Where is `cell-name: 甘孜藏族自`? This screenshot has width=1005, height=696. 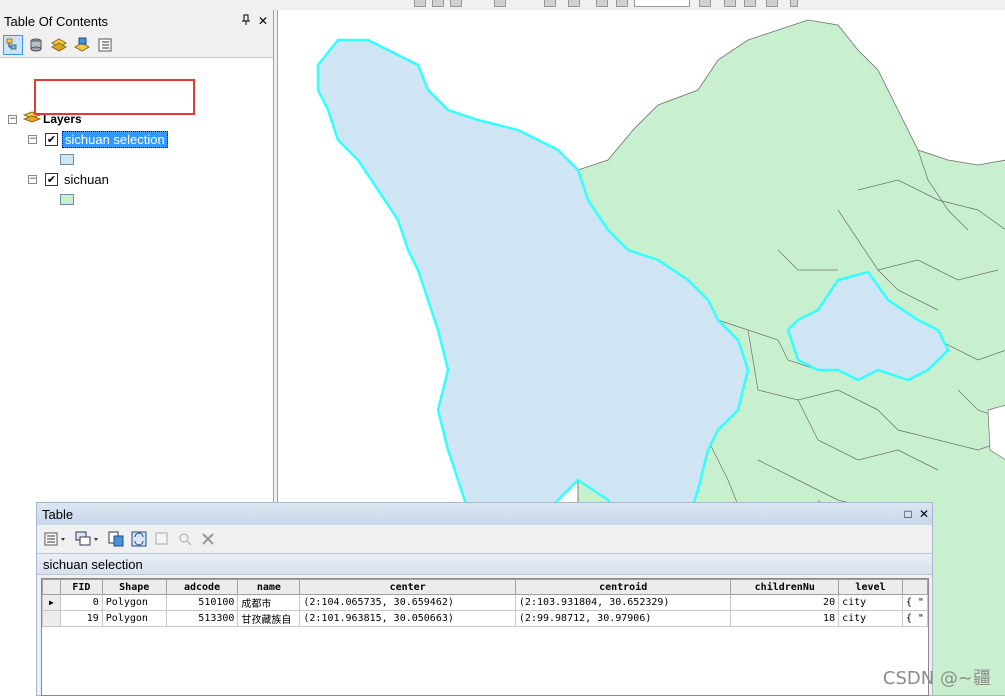
cell-name: 甘孜藏族自 is located at coordinates (269, 618).